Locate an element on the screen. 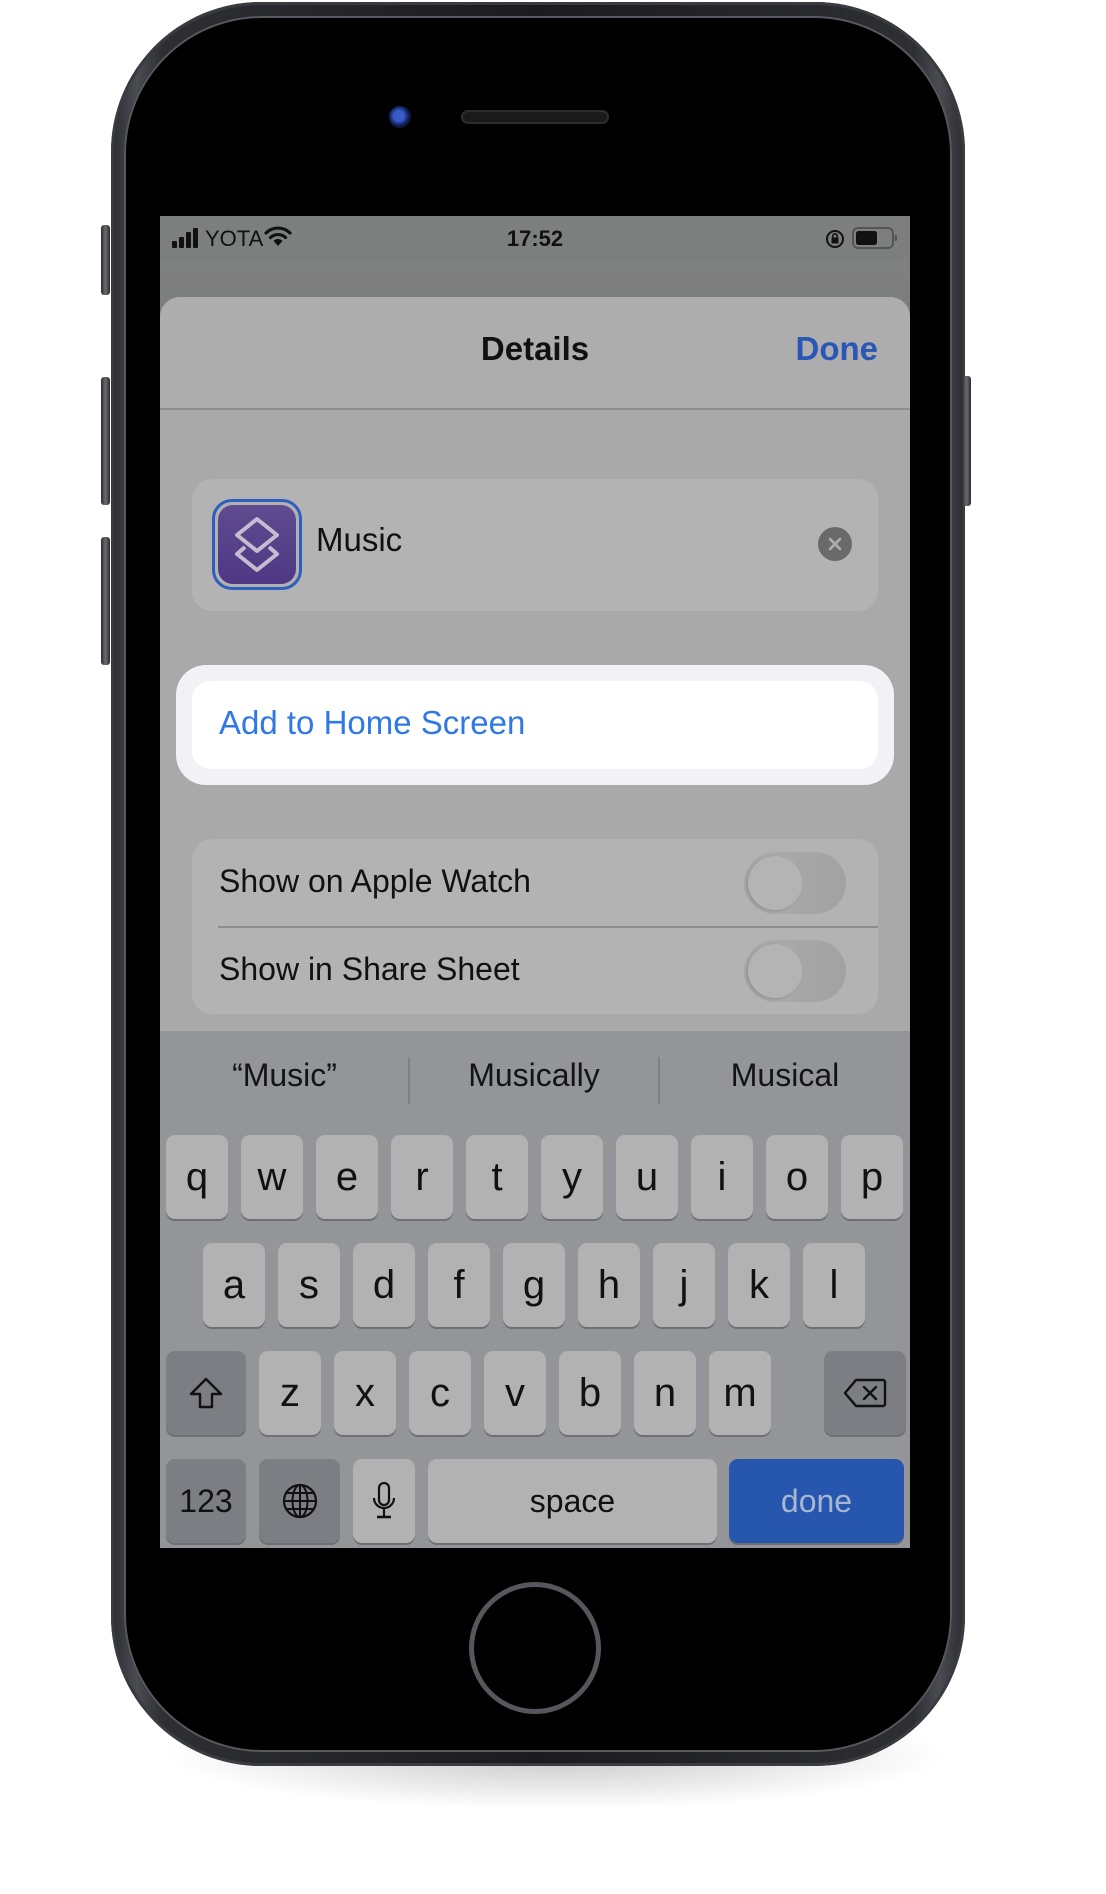 Image resolution: width=1106 pixels, height=1894 pixels. key-d: d is located at coordinates (384, 1285).